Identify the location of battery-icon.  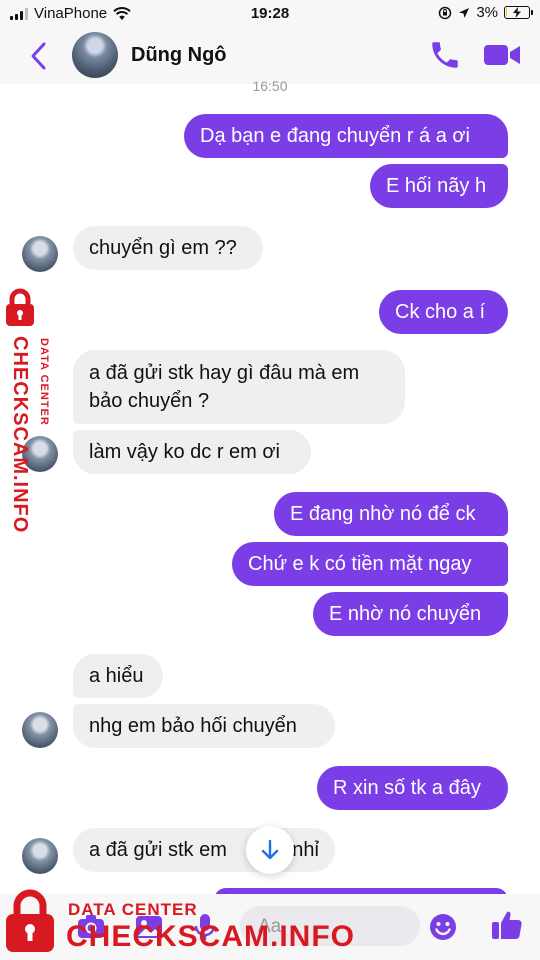
(518, 12).